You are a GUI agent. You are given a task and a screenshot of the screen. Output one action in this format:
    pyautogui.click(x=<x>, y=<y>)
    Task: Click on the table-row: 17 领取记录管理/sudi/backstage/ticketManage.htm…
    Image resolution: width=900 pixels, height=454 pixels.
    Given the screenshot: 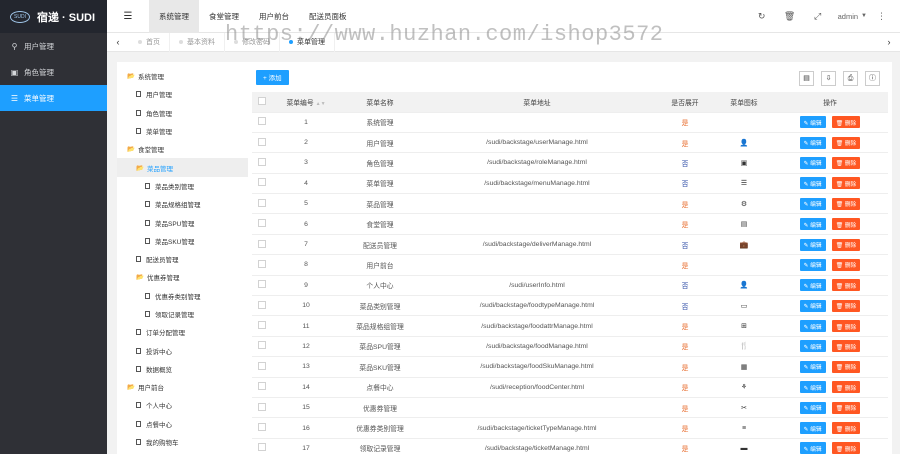 What is the action you would take?
    pyautogui.click(x=570, y=446)
    